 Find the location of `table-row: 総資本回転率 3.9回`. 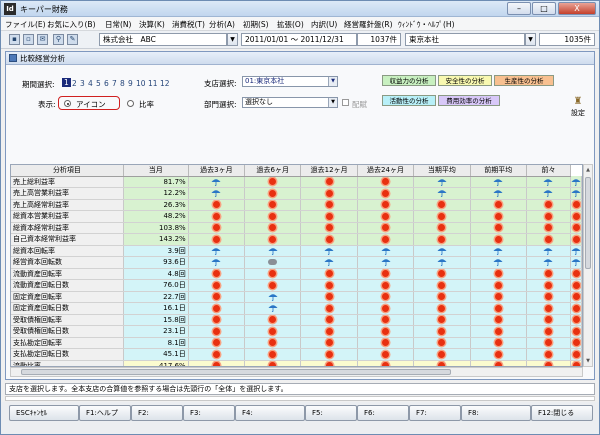

table-row: 総資本回転率 3.9回 is located at coordinates (296, 251).